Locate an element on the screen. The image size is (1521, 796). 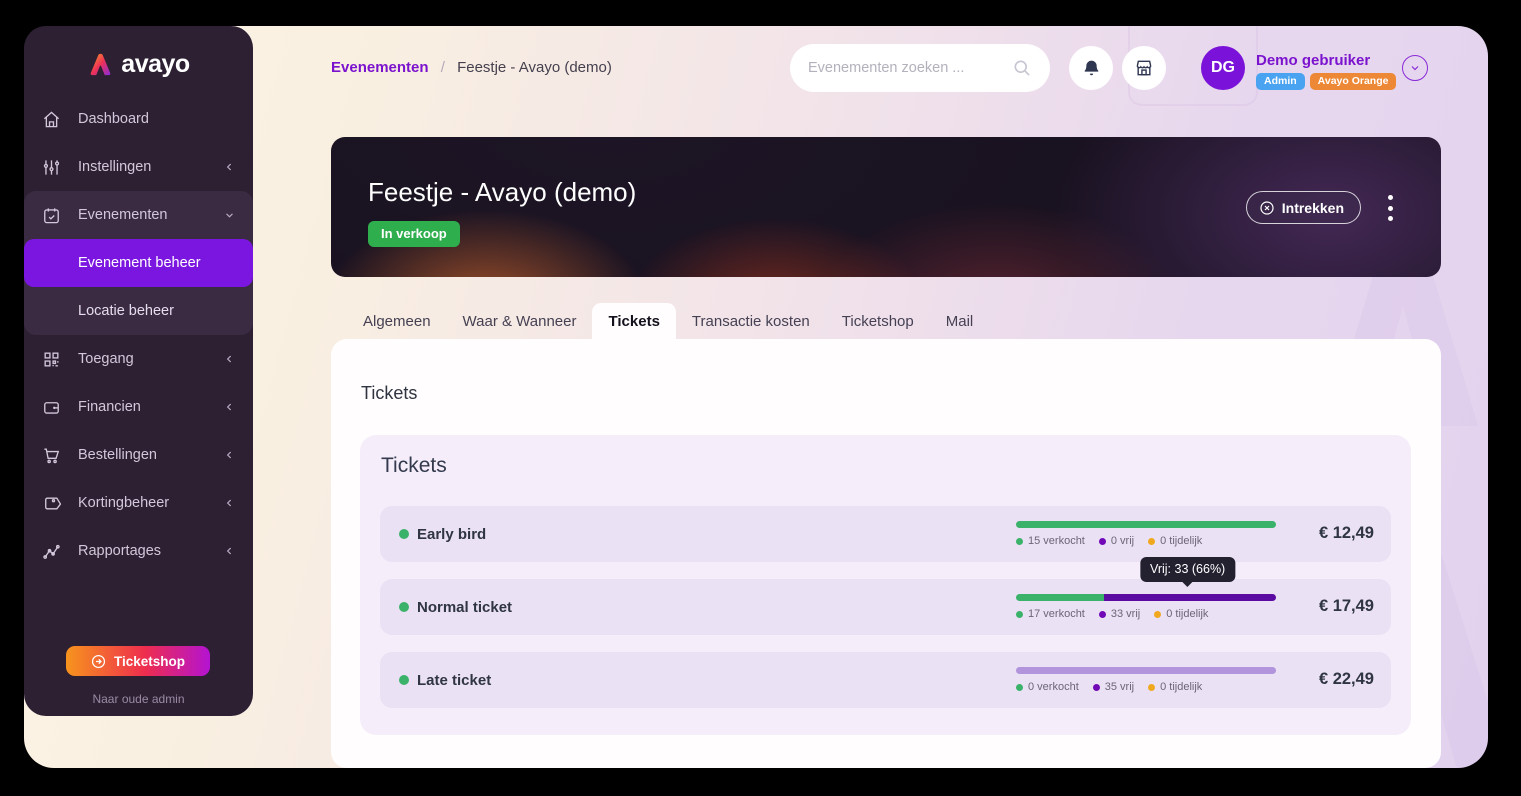
sidebar-item-financien: Financien is located at coordinates (138, 407).